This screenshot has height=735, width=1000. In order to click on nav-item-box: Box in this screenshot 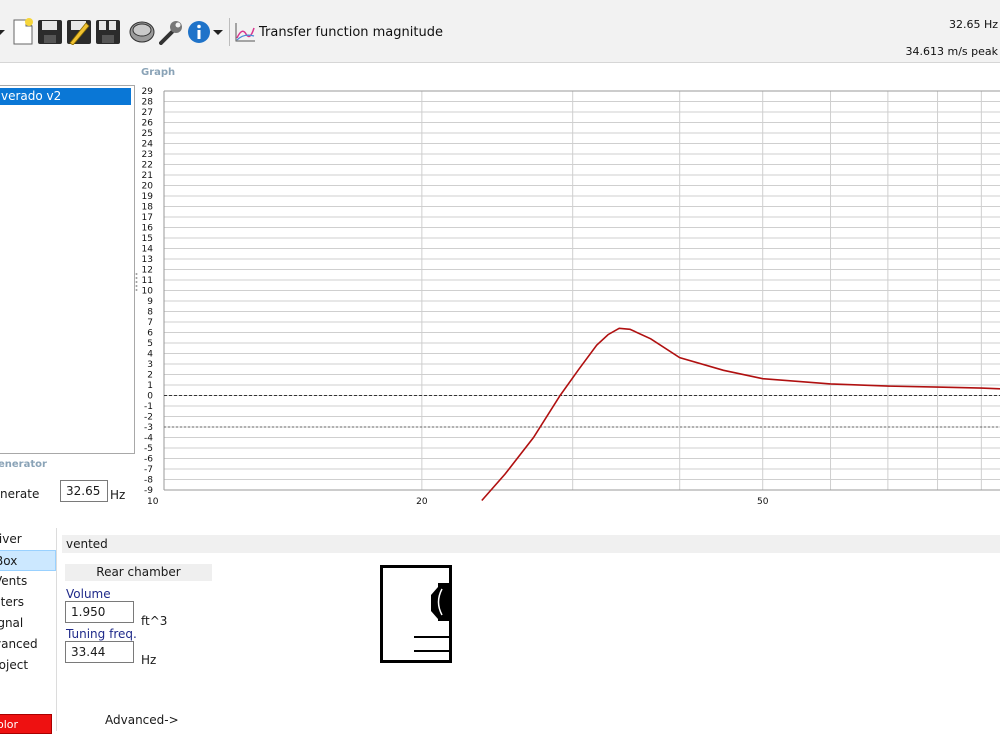, I will do `click(28, 560)`.